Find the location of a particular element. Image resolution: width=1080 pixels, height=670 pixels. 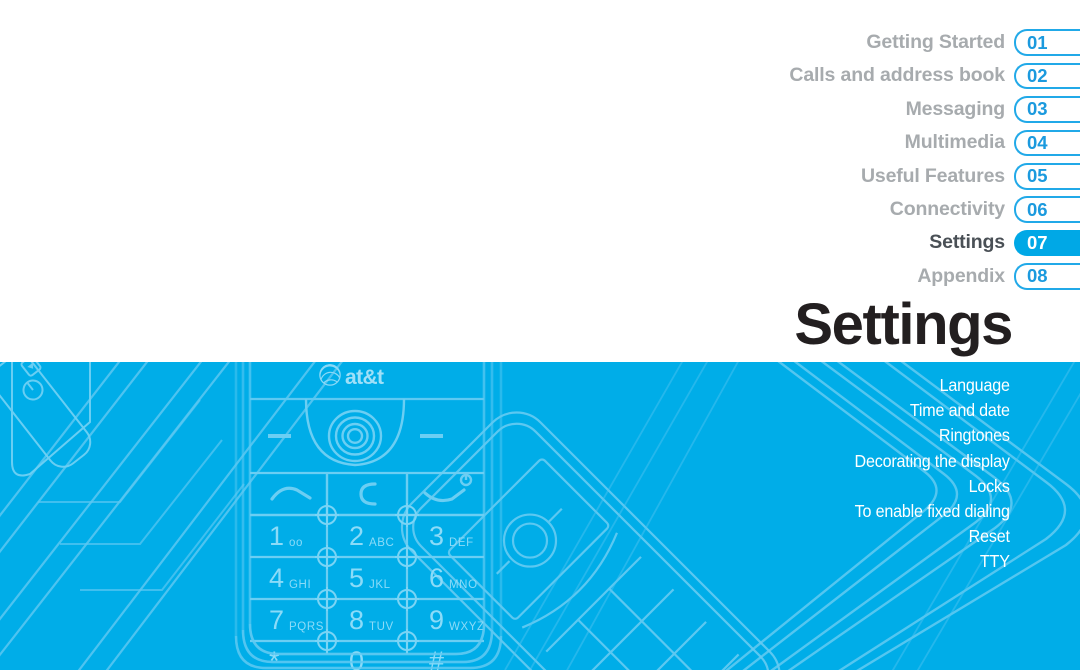

keypad-digit: 6 is located at coordinates (436, 578).